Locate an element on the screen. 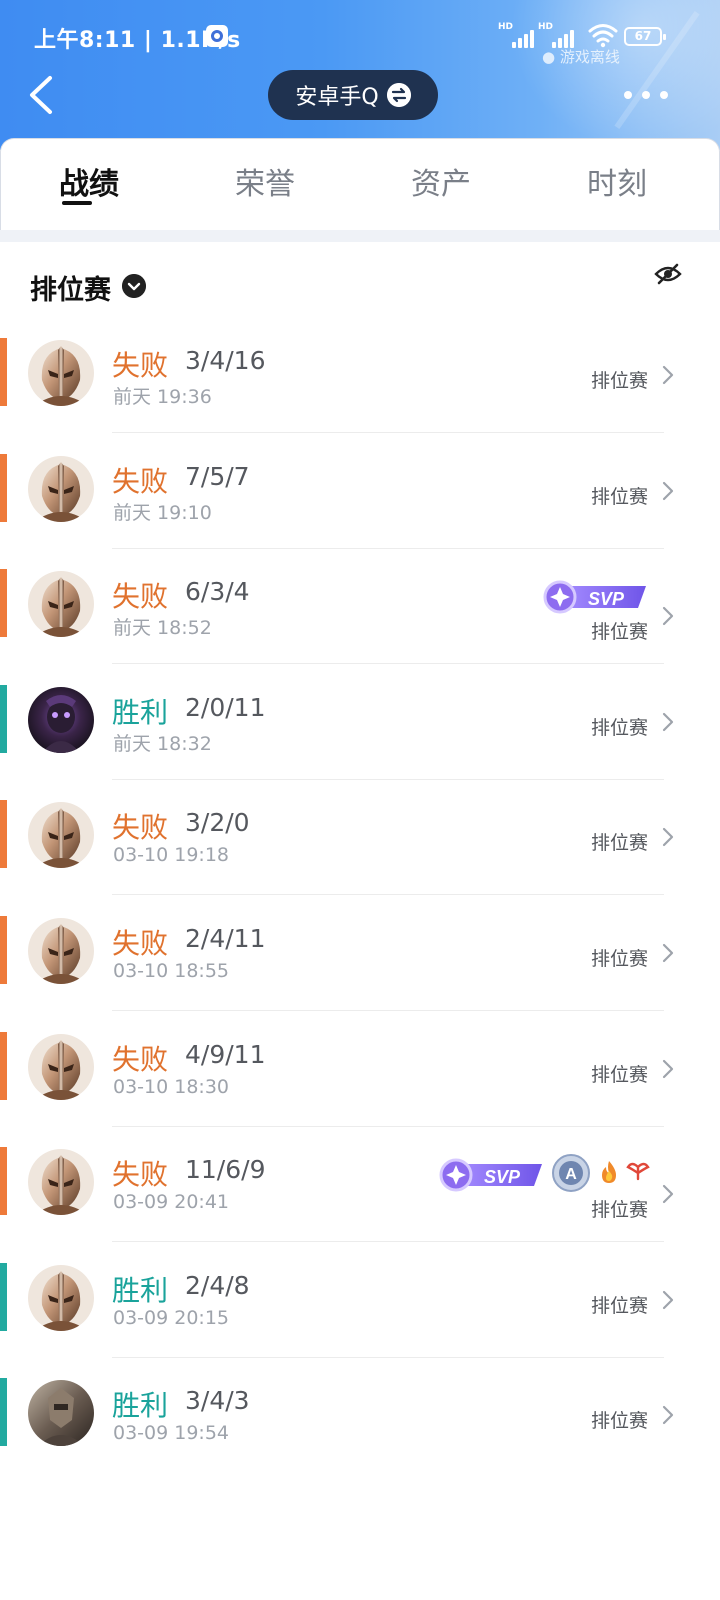 Image resolution: width=720 pixels, height=1600 pixels. match-record-row: 失败 3/2/0 03-10 19:18 排位赛 is located at coordinates (360, 846).